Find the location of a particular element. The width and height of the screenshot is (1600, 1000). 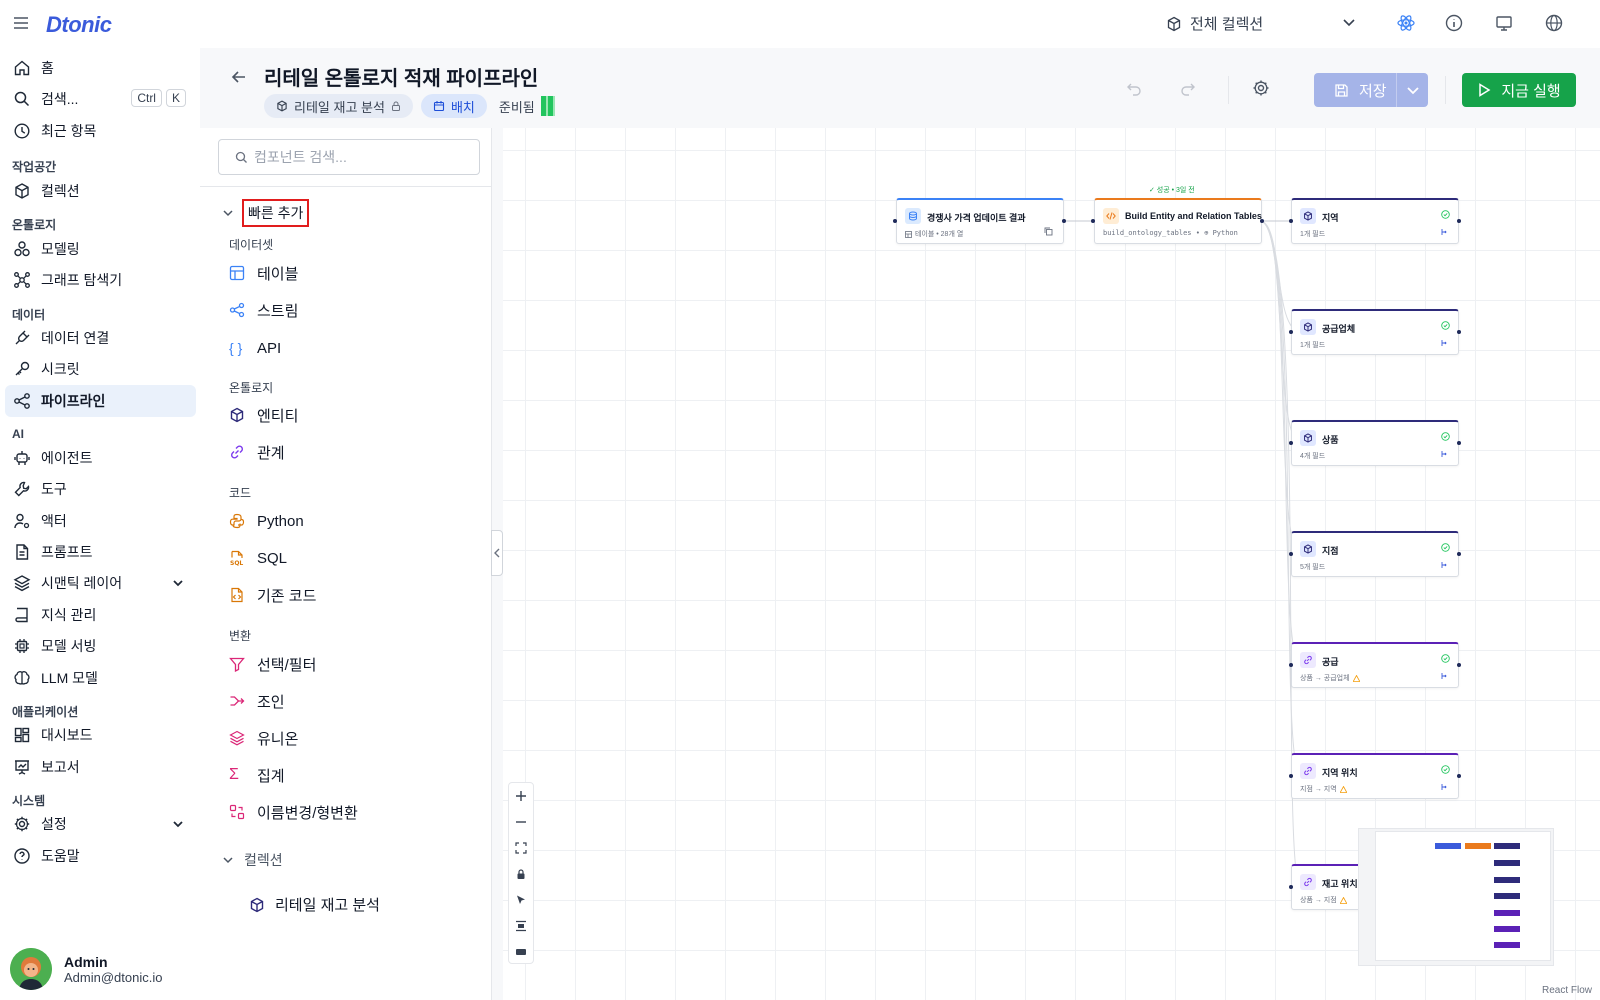

component-stream: 스트림 is located at coordinates (263, 310).